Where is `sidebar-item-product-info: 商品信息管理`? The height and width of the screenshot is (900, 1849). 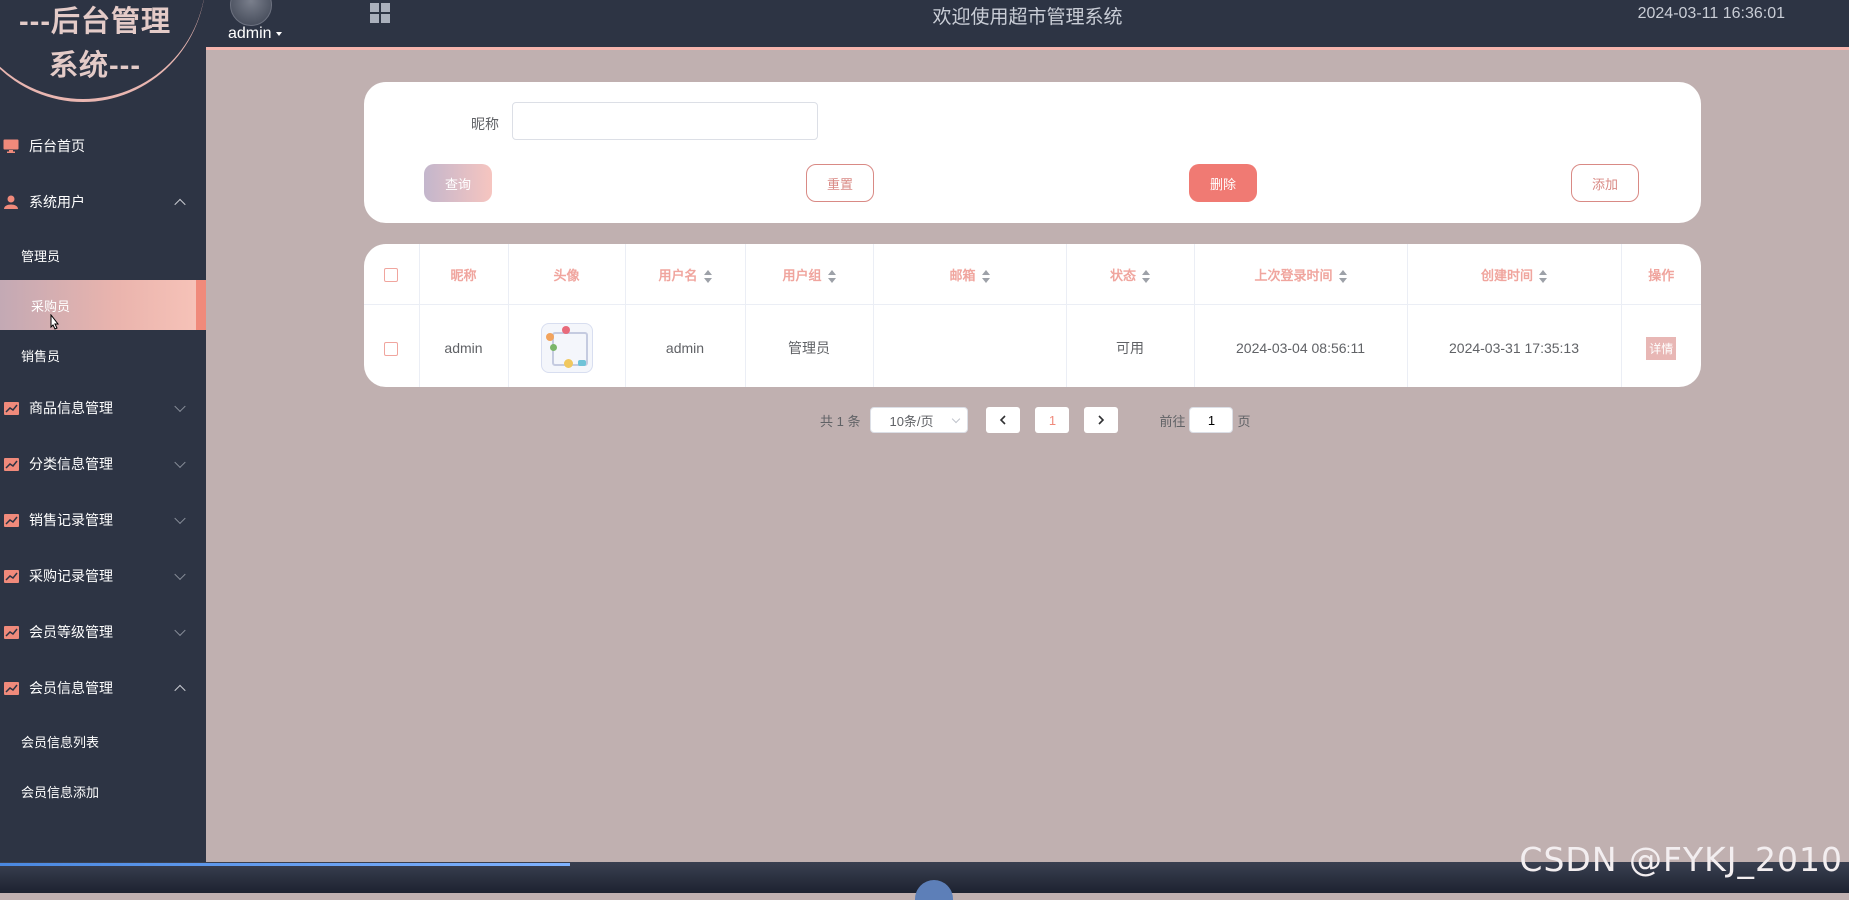 sidebar-item-product-info: 商品信息管理 is located at coordinates (103, 408).